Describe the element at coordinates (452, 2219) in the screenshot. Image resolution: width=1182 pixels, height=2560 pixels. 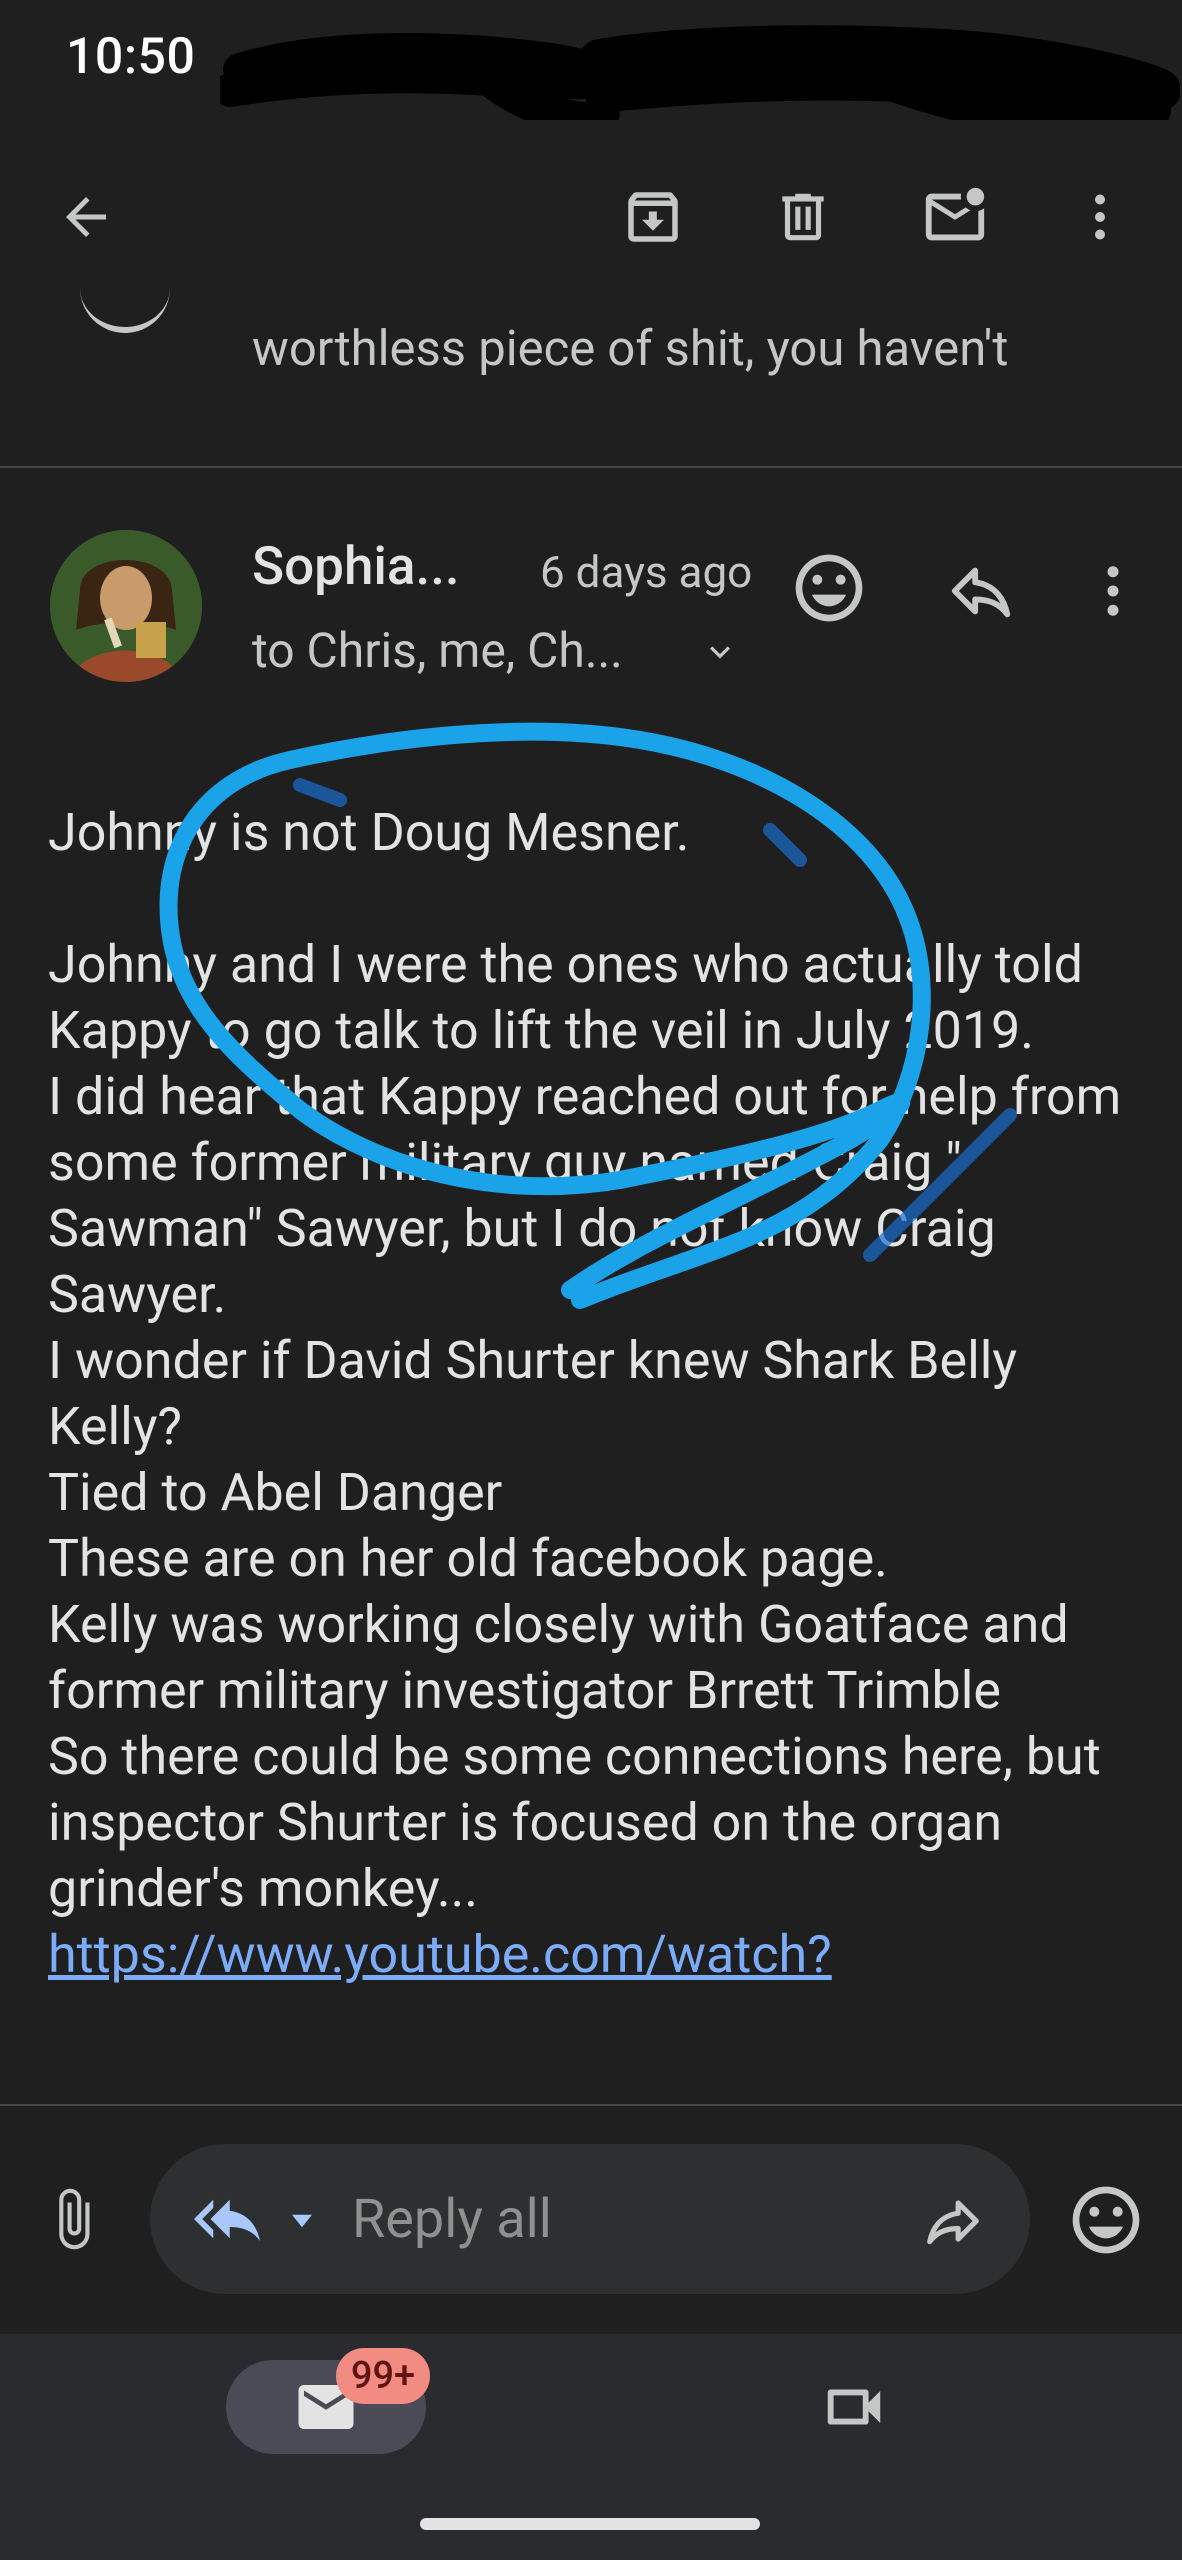
I see `reply-all-label: Reply all` at that location.